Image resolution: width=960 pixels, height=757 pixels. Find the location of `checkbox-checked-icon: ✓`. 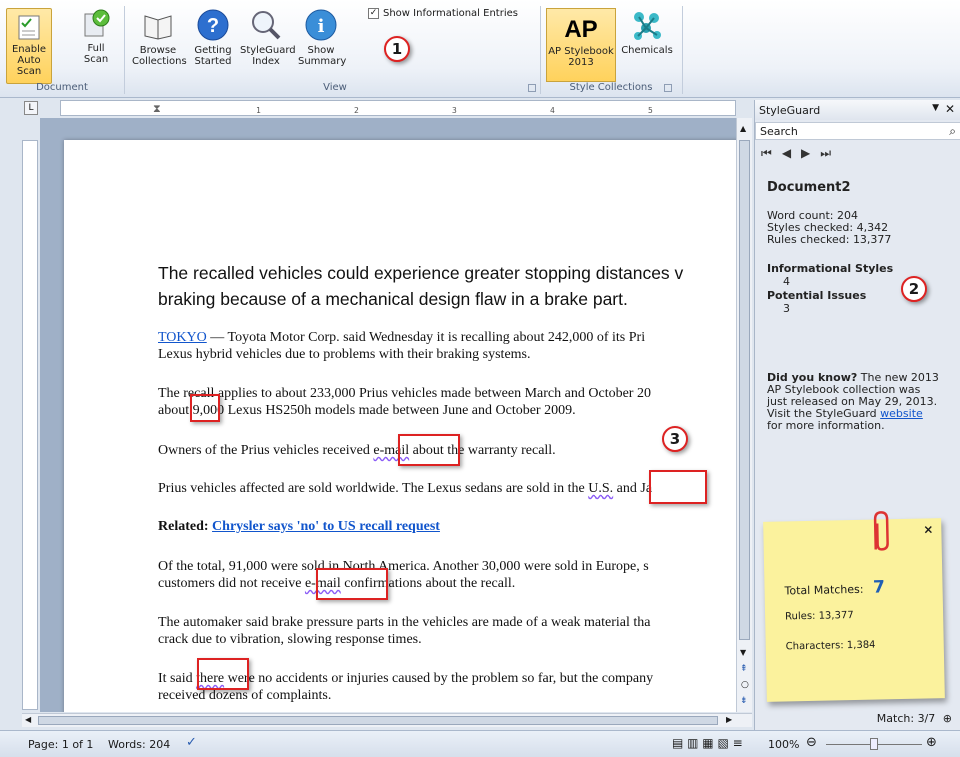

checkbox-checked-icon: ✓ is located at coordinates (373, 13).